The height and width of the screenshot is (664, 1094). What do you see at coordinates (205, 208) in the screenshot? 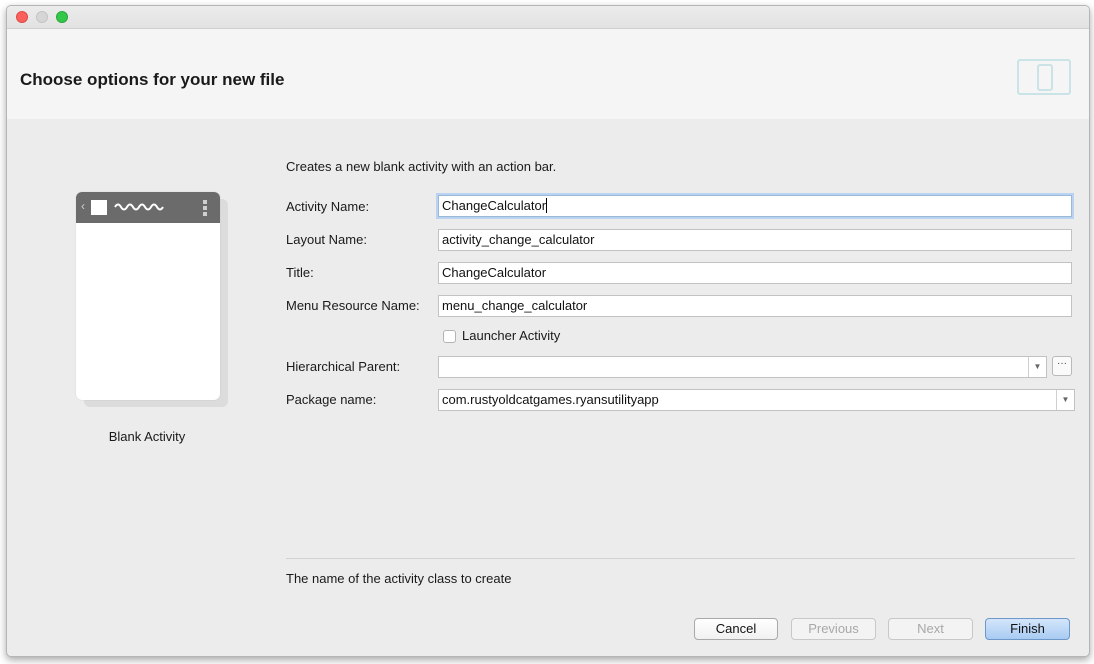
I see `overflow-menu-icon` at bounding box center [205, 208].